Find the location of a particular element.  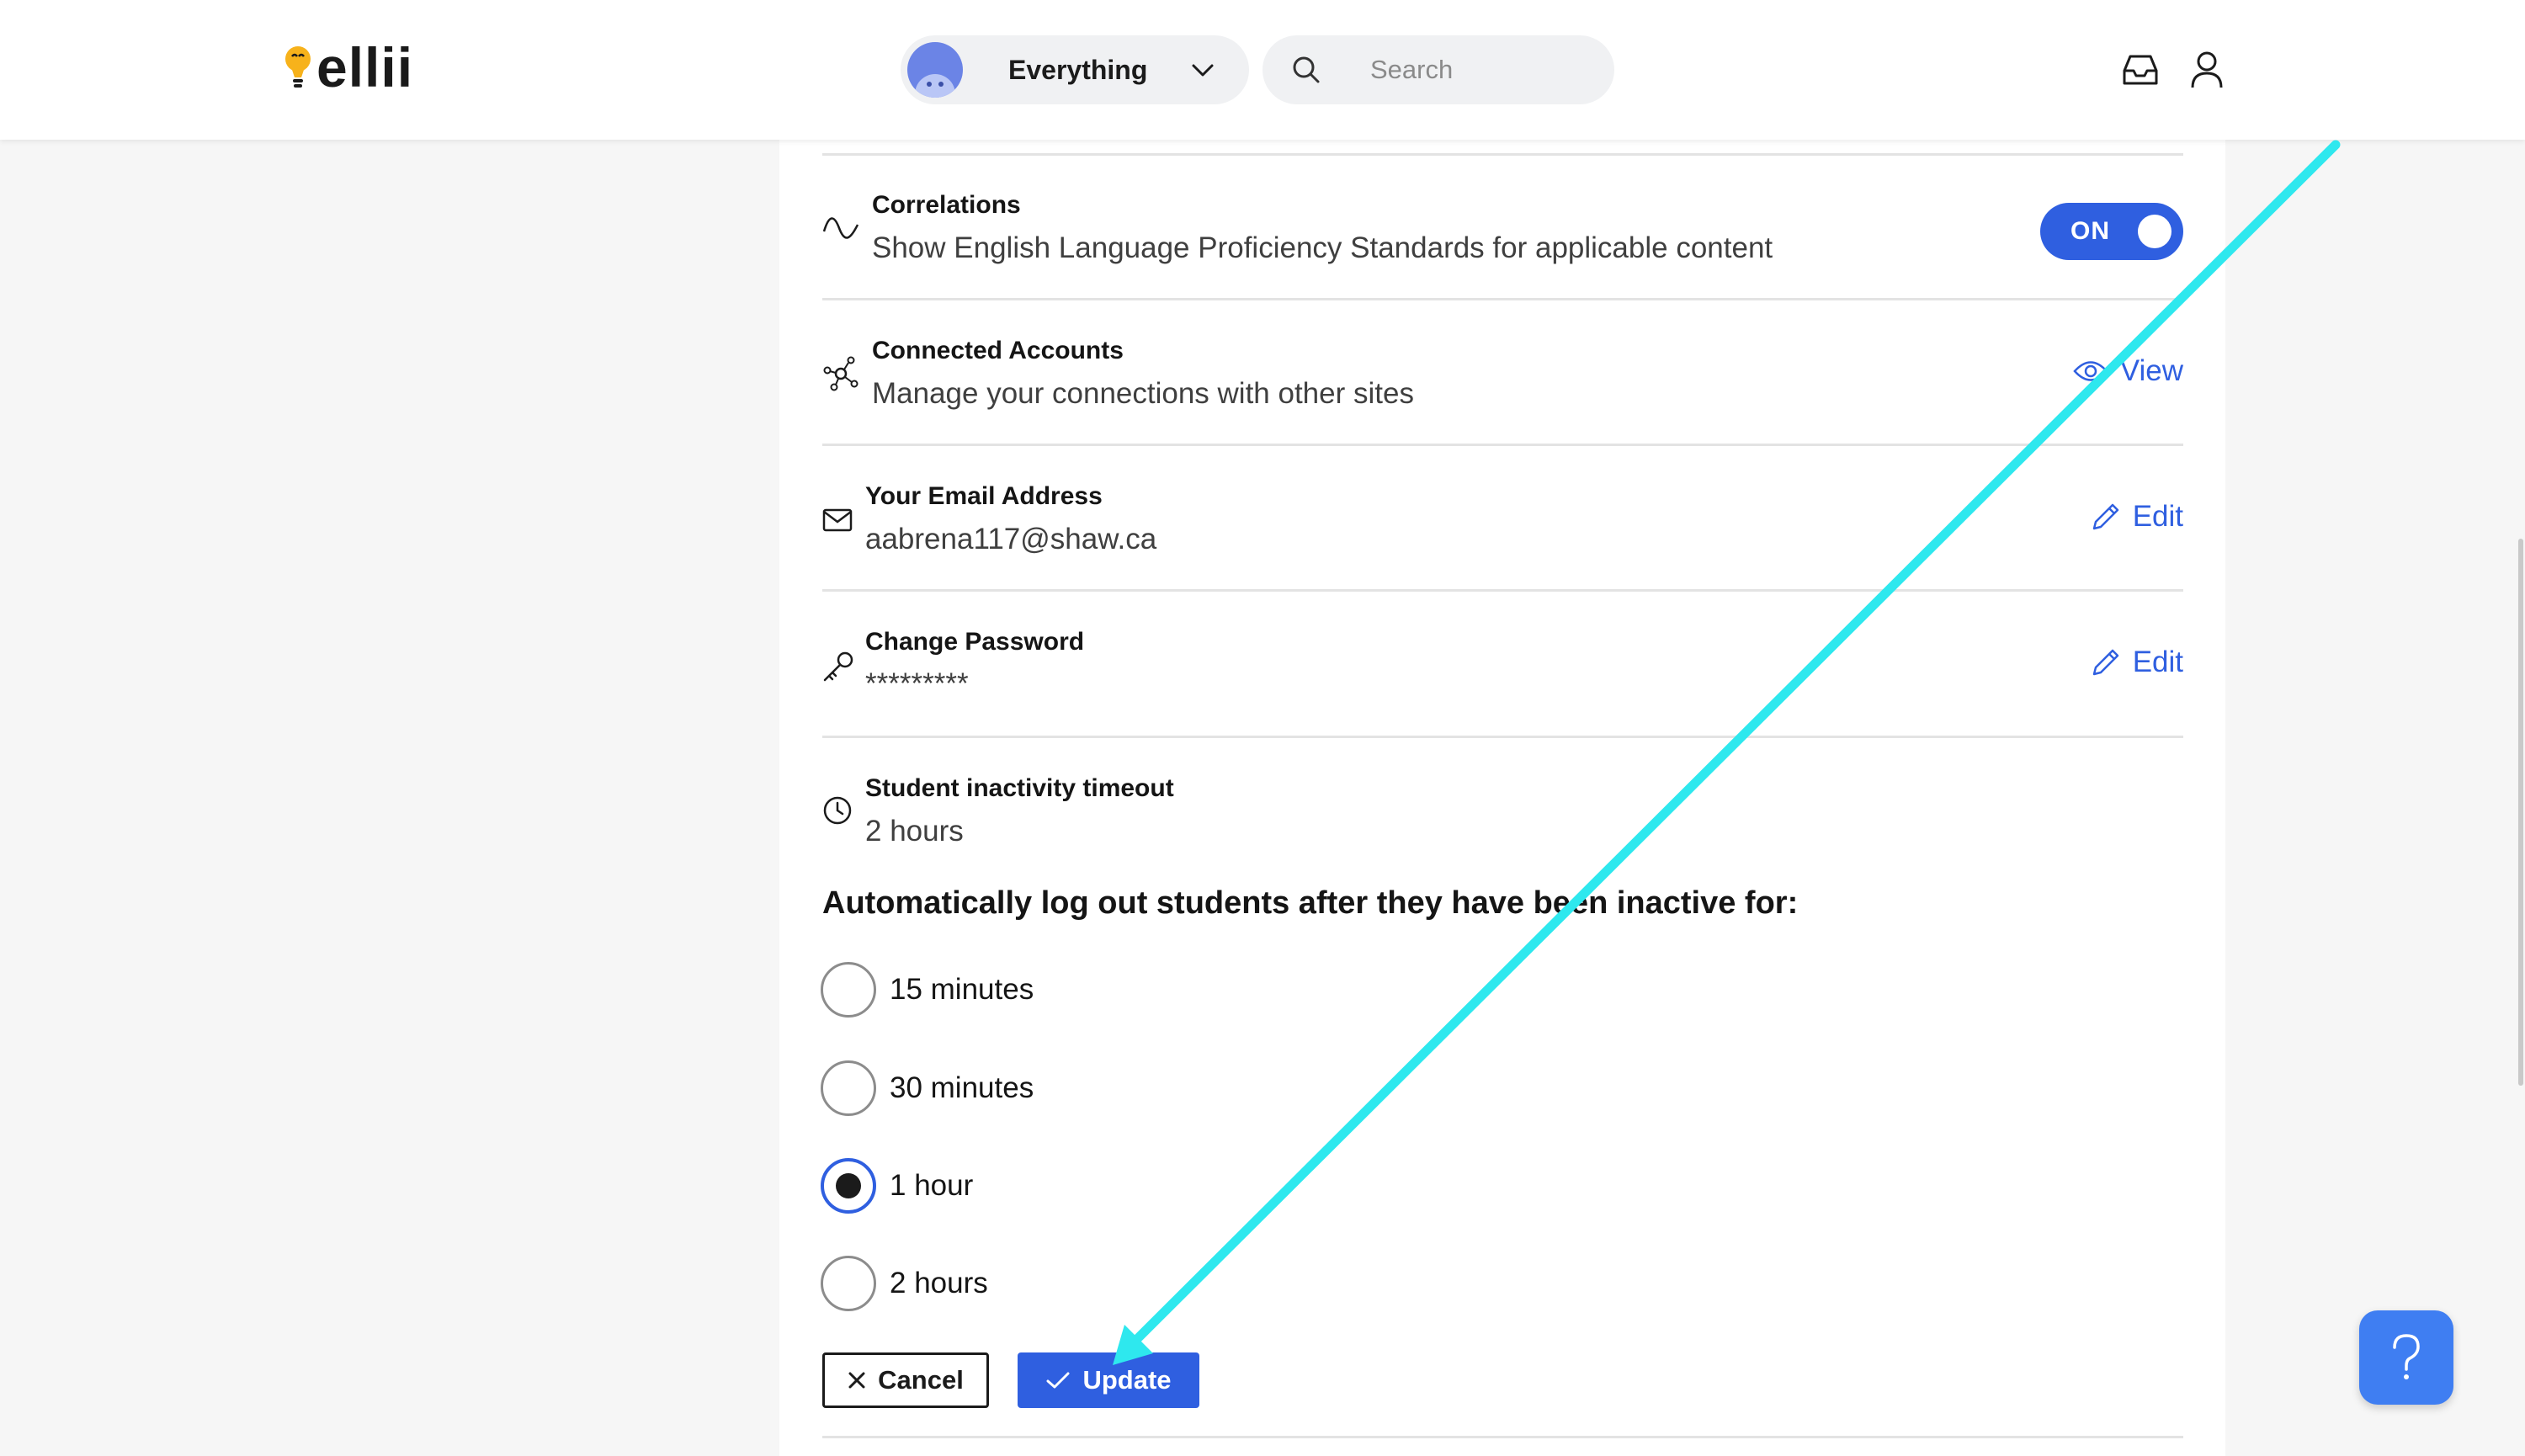

correlations-toggle: ON is located at coordinates (2111, 232).